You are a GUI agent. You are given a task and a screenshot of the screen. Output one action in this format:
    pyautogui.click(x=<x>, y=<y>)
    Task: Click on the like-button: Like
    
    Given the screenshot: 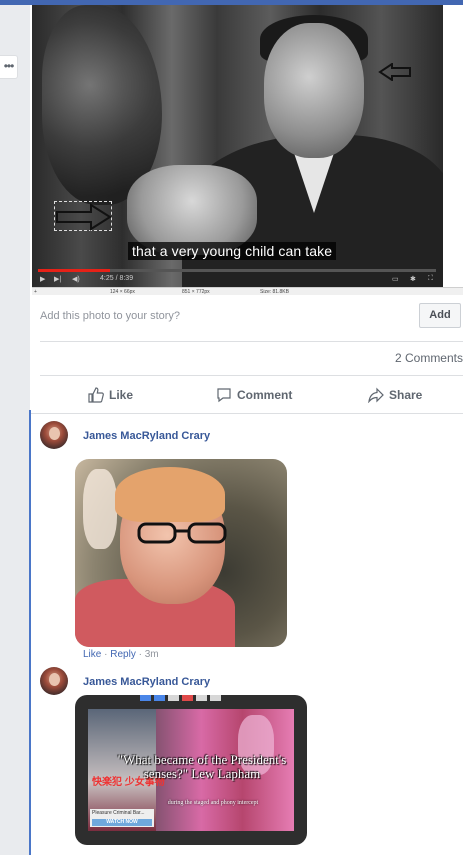 What is the action you would take?
    pyautogui.click(x=110, y=395)
    